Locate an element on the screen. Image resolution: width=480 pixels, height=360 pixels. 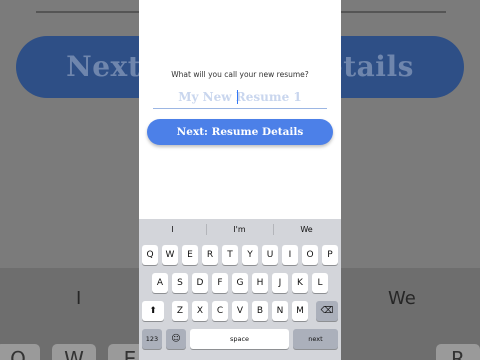
suggestion-item: We is located at coordinates (306, 229).